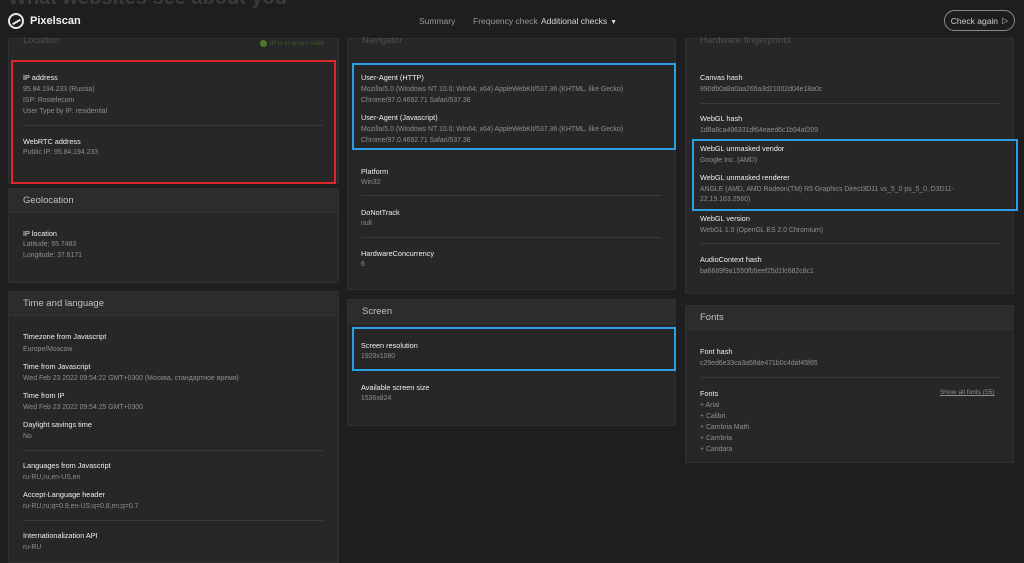  I want to click on nav-additional-checks: Additional checks ▼, so click(579, 21).